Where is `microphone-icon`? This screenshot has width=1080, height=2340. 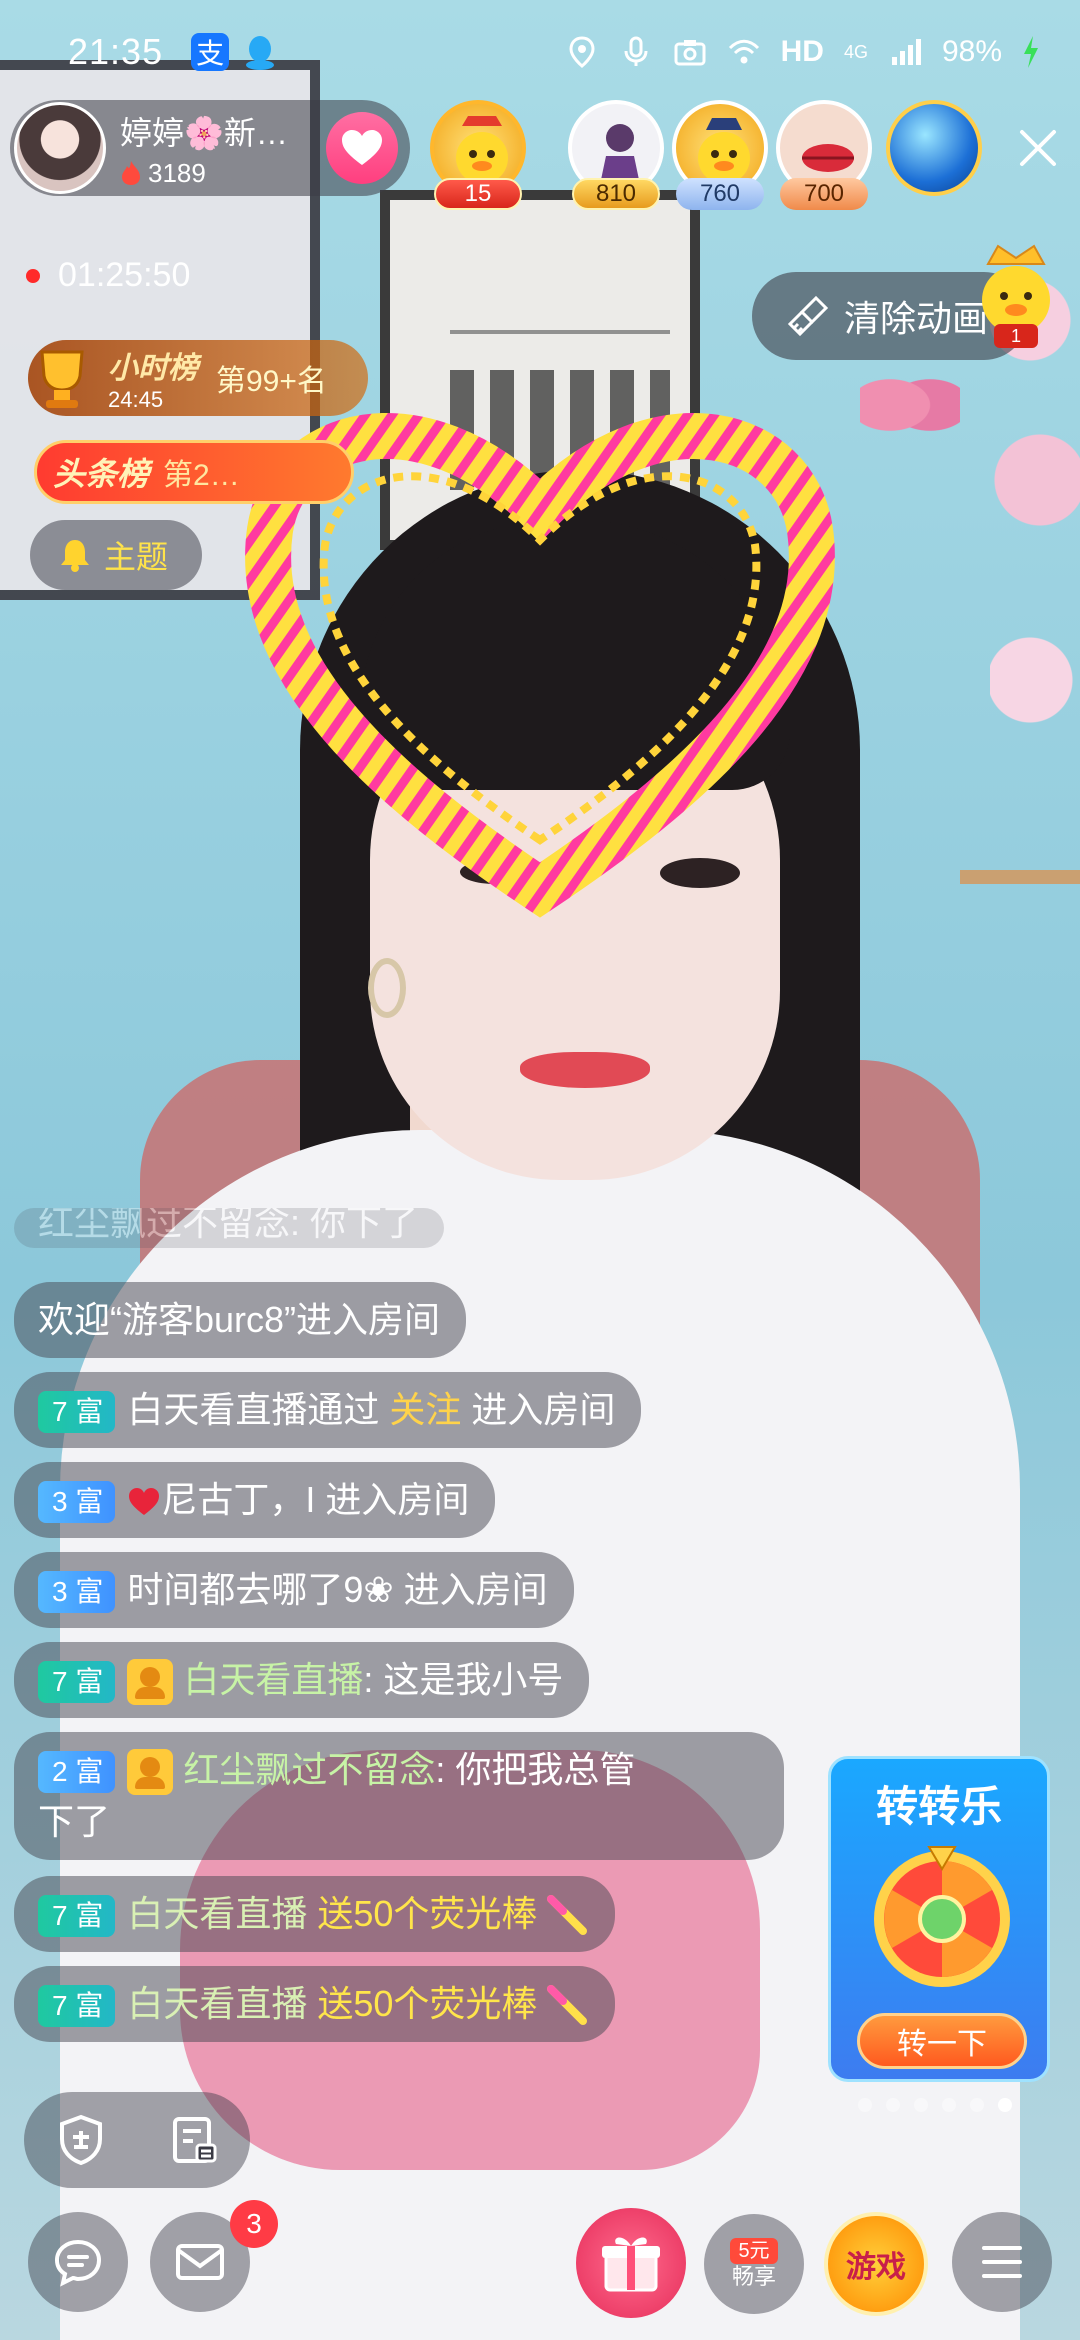 microphone-icon is located at coordinates (636, 51).